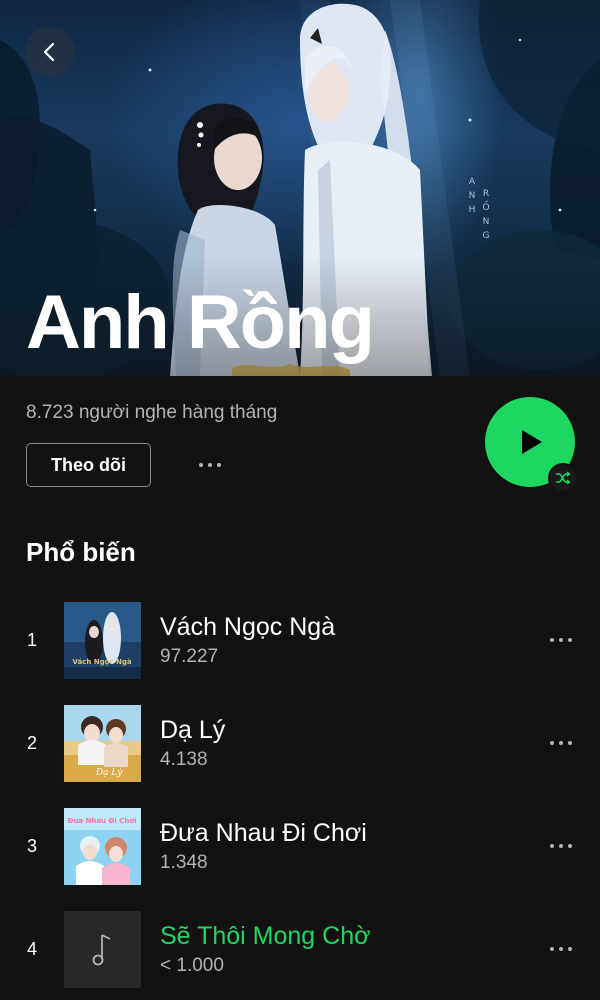 The height and width of the screenshot is (1000, 600). I want to click on album-cover-image: Vách Ngọc Ngà, so click(102, 640).